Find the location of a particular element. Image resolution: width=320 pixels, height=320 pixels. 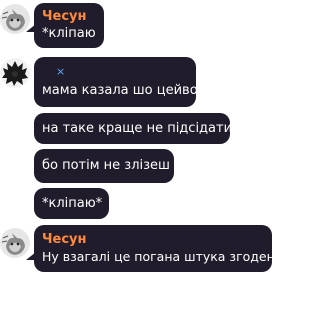

message-text: *кліпаю* is located at coordinates (72, 203).